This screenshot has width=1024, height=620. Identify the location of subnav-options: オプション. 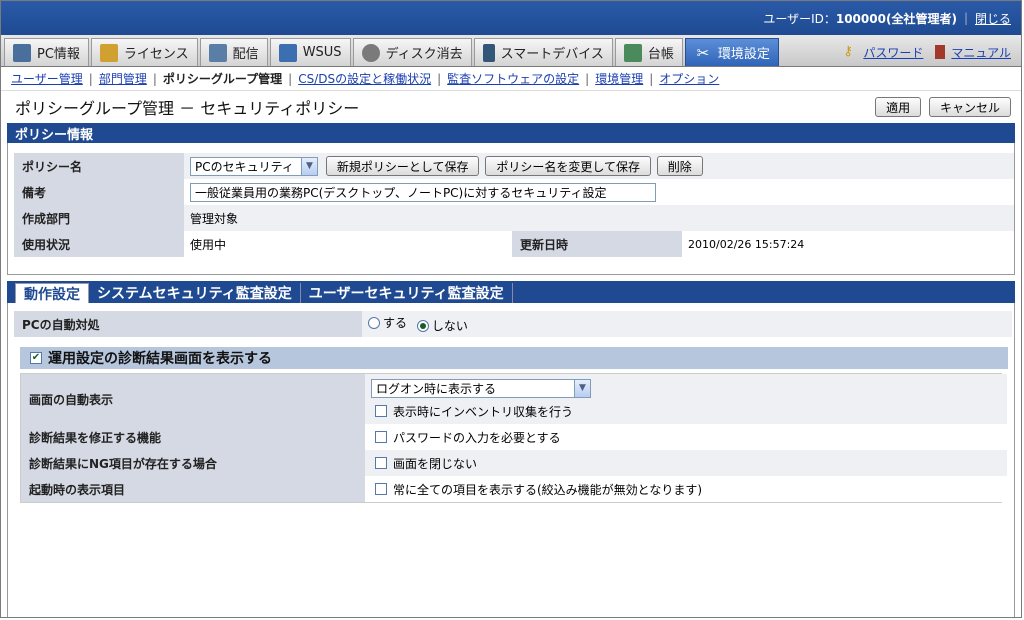
(689, 78).